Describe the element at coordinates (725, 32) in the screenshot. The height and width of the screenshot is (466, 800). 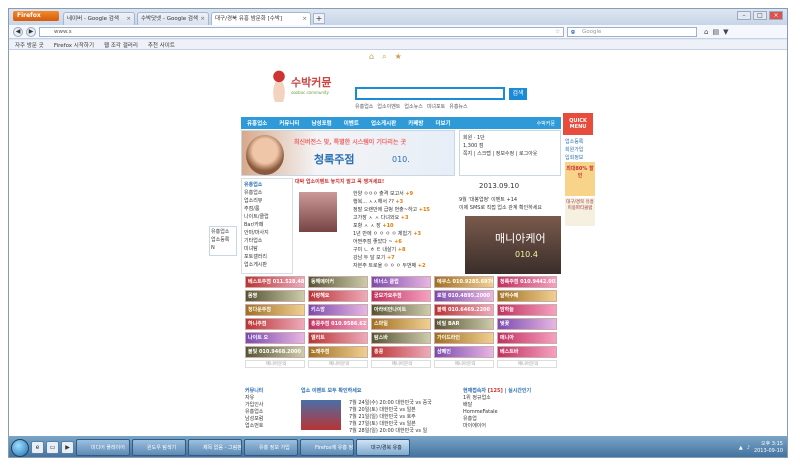
I see `download-icon: ▼` at that location.